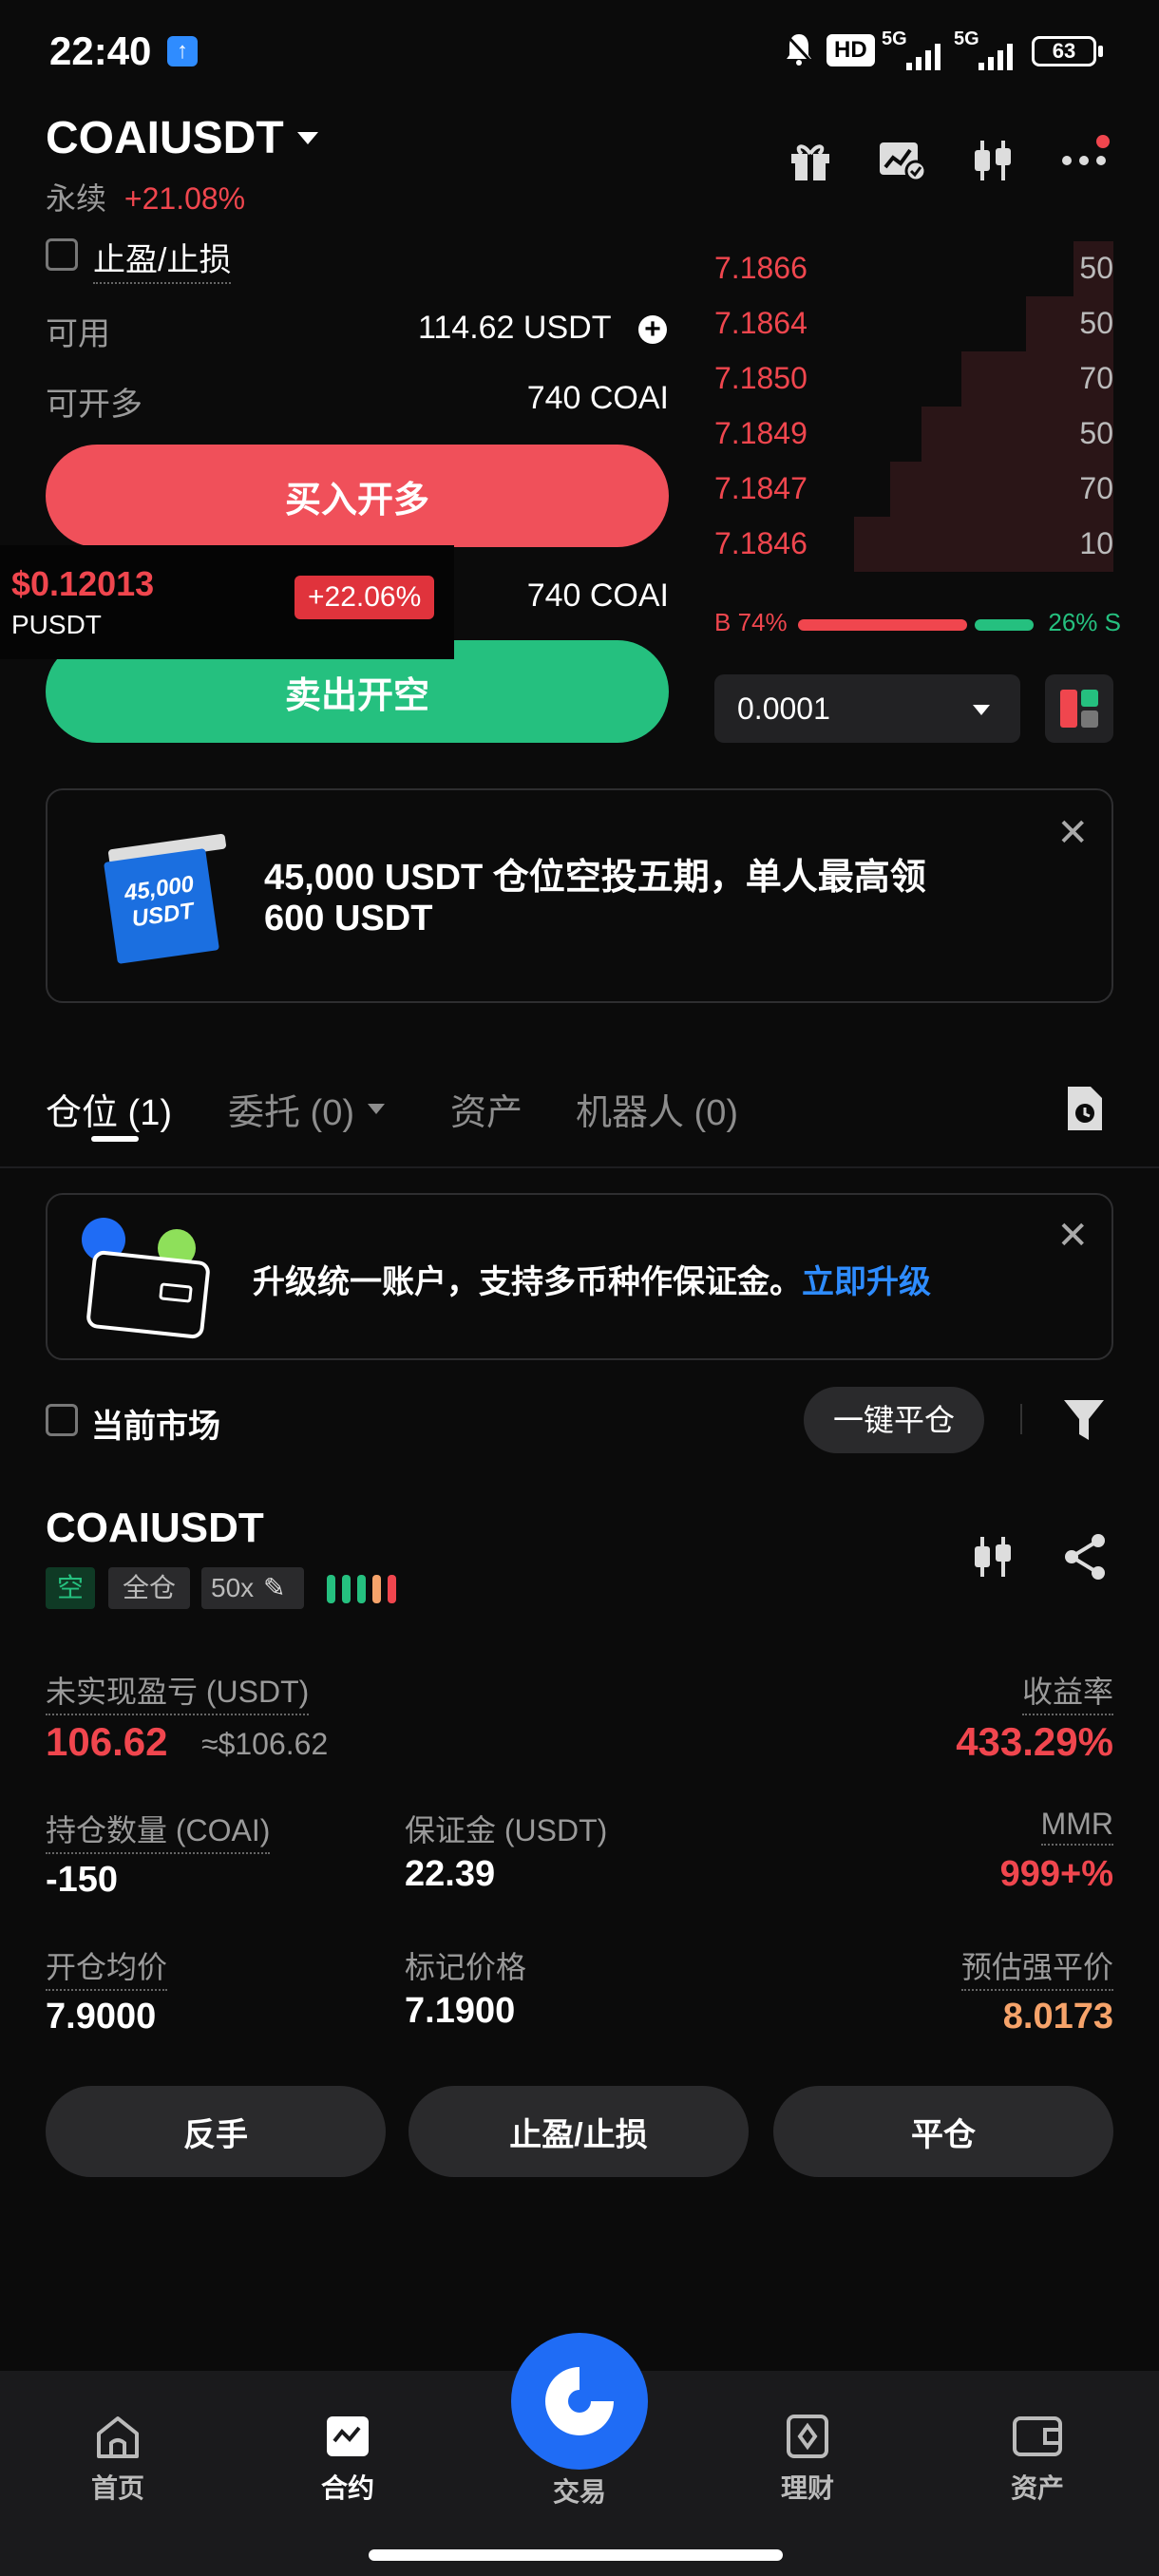 The height and width of the screenshot is (2576, 1159). What do you see at coordinates (158, 1830) in the screenshot?
I see `qty-label: 持仓数量 (COAI)` at bounding box center [158, 1830].